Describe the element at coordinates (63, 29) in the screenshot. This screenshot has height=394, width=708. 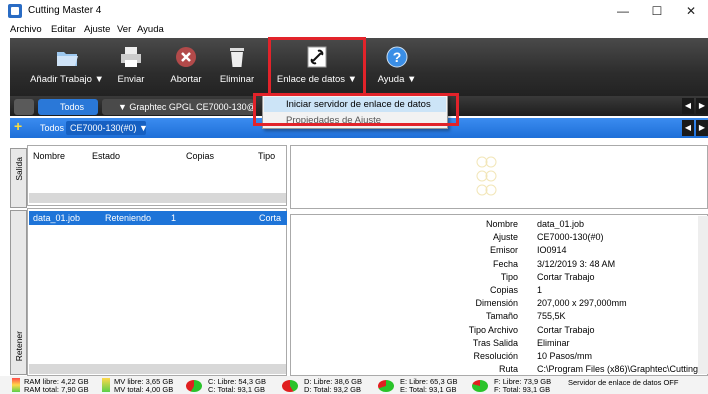
I see `menu-editar: Editar` at that location.